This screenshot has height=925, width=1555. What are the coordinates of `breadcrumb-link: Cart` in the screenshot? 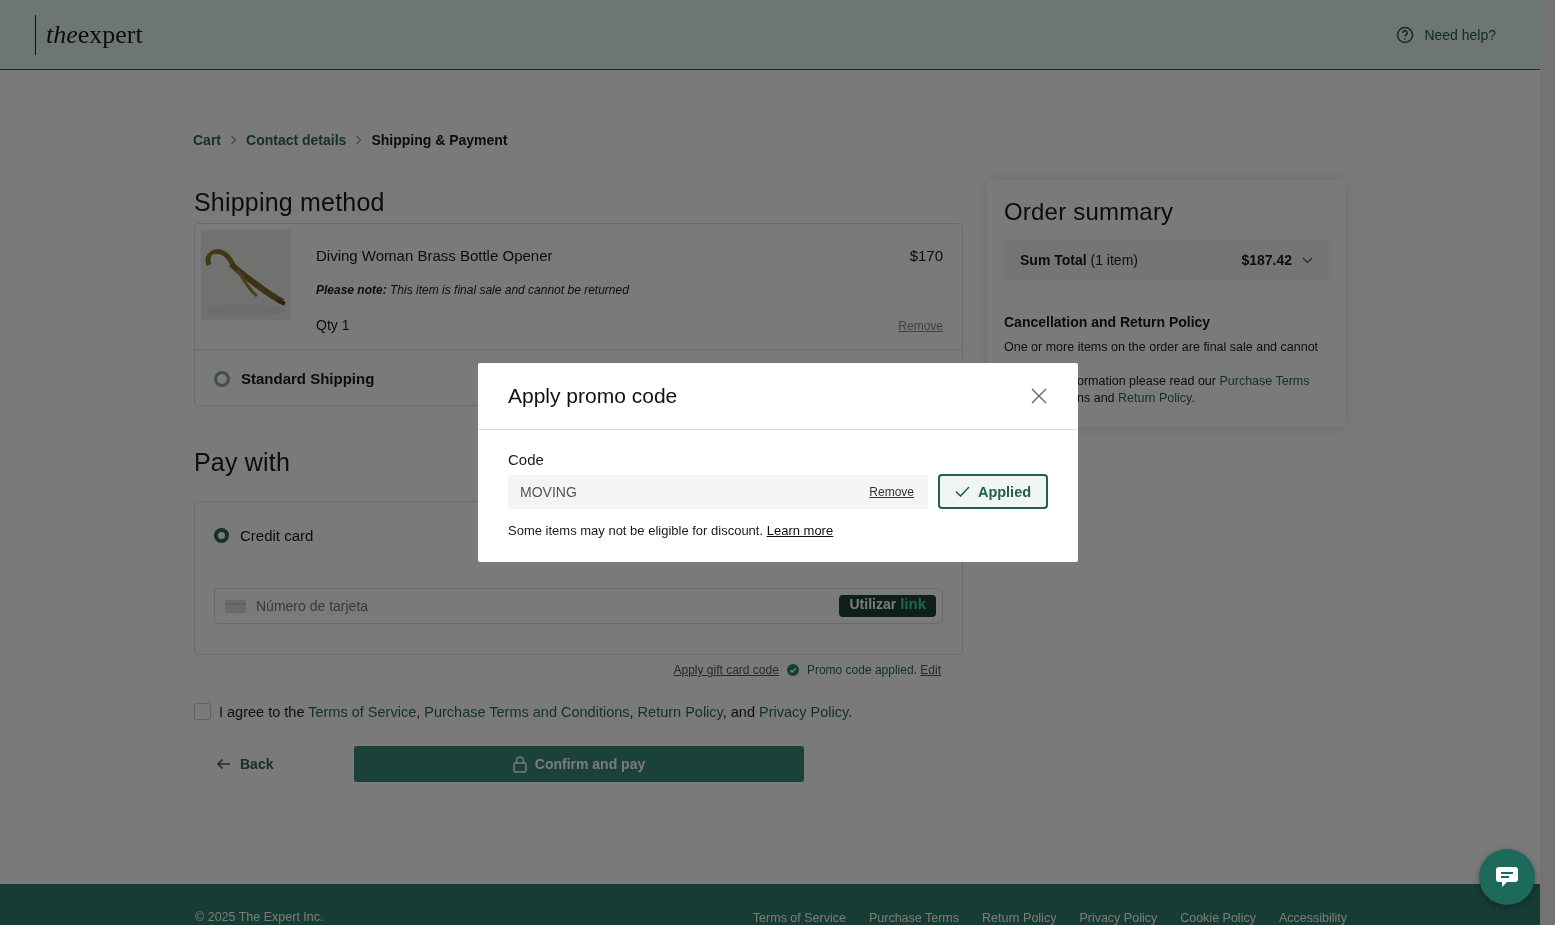 It's located at (207, 140).